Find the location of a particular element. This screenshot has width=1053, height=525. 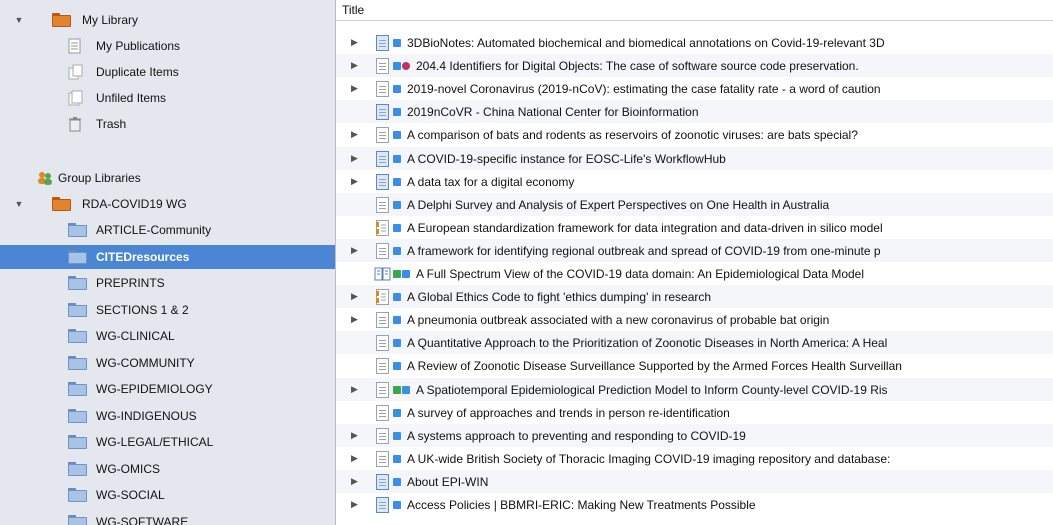

library-icon is located at coordinates (62, 20).